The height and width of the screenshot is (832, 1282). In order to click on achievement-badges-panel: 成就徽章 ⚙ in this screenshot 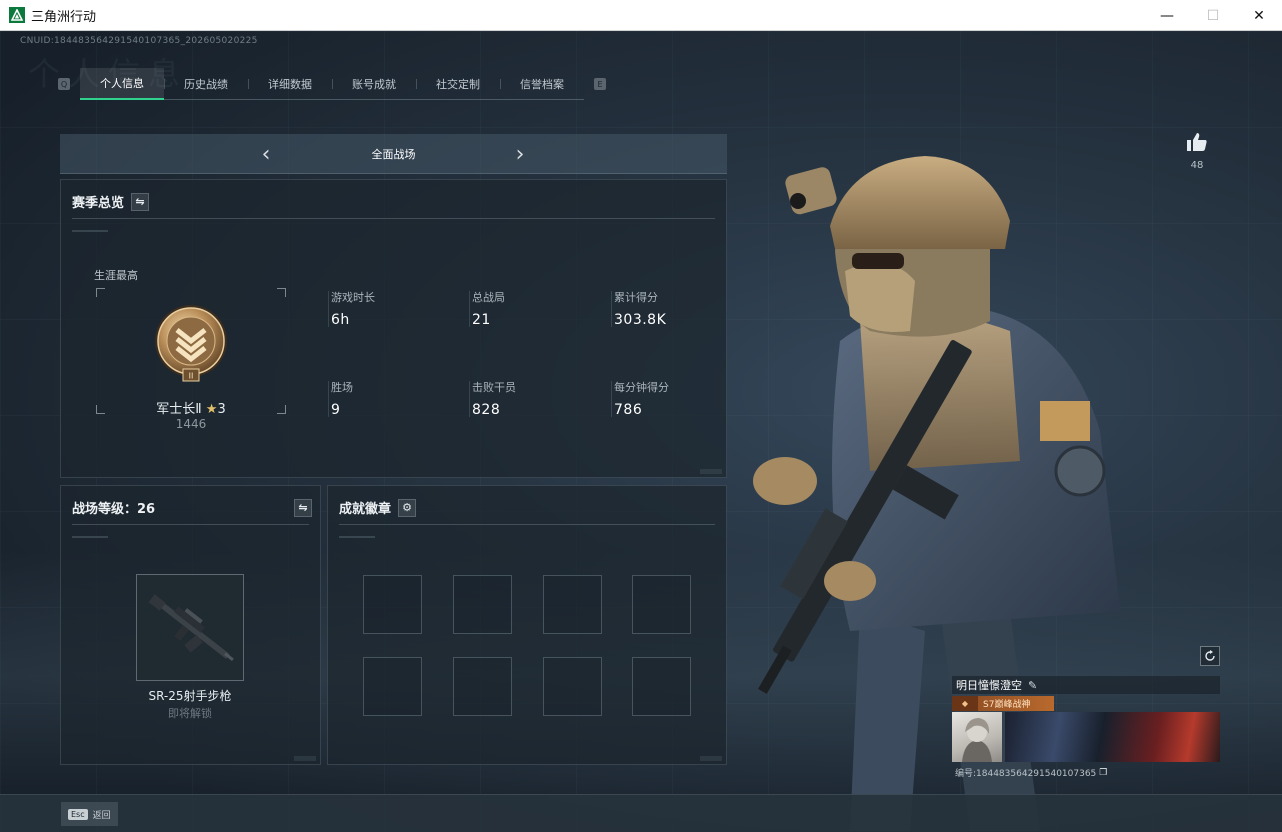, I will do `click(527, 625)`.